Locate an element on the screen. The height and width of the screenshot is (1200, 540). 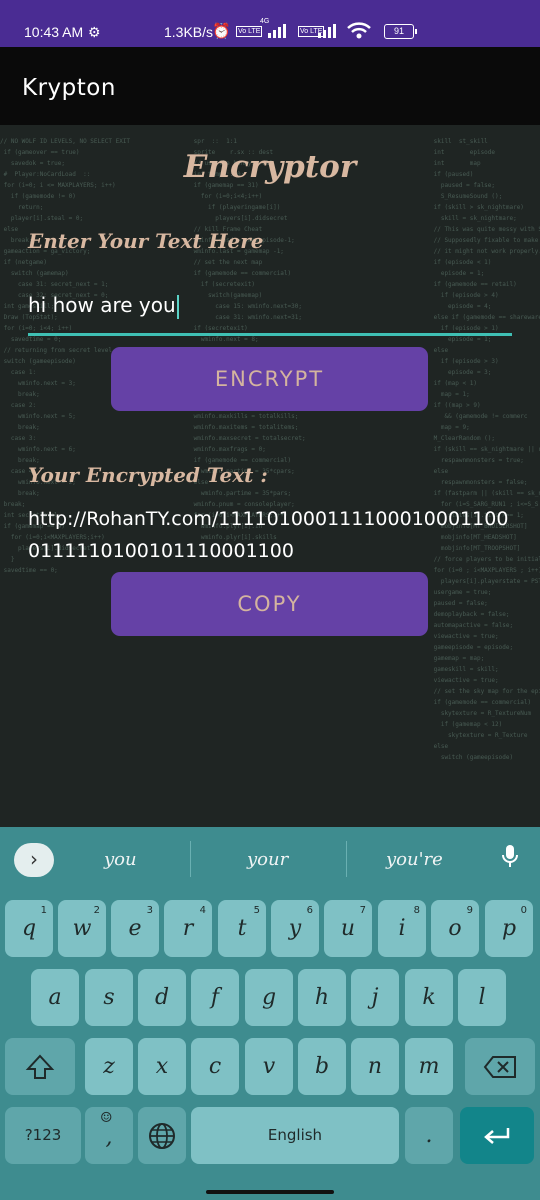
comma-key: ☺ , is located at coordinates (109, 1135).